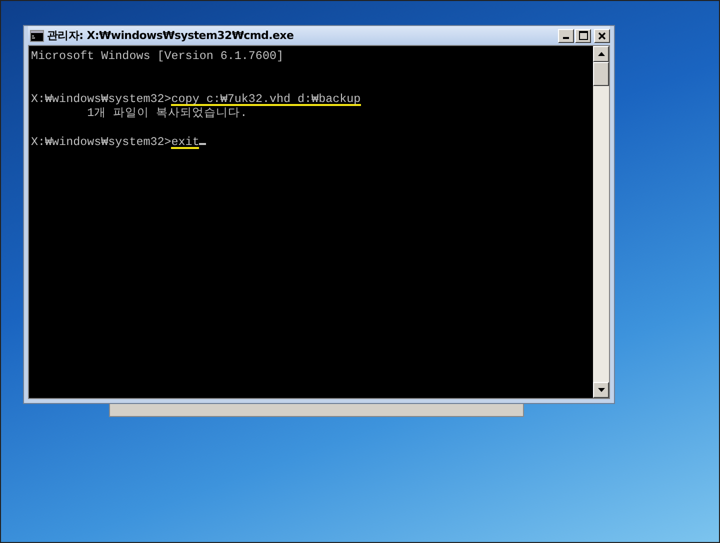  I want to click on close-button, so click(602, 35).